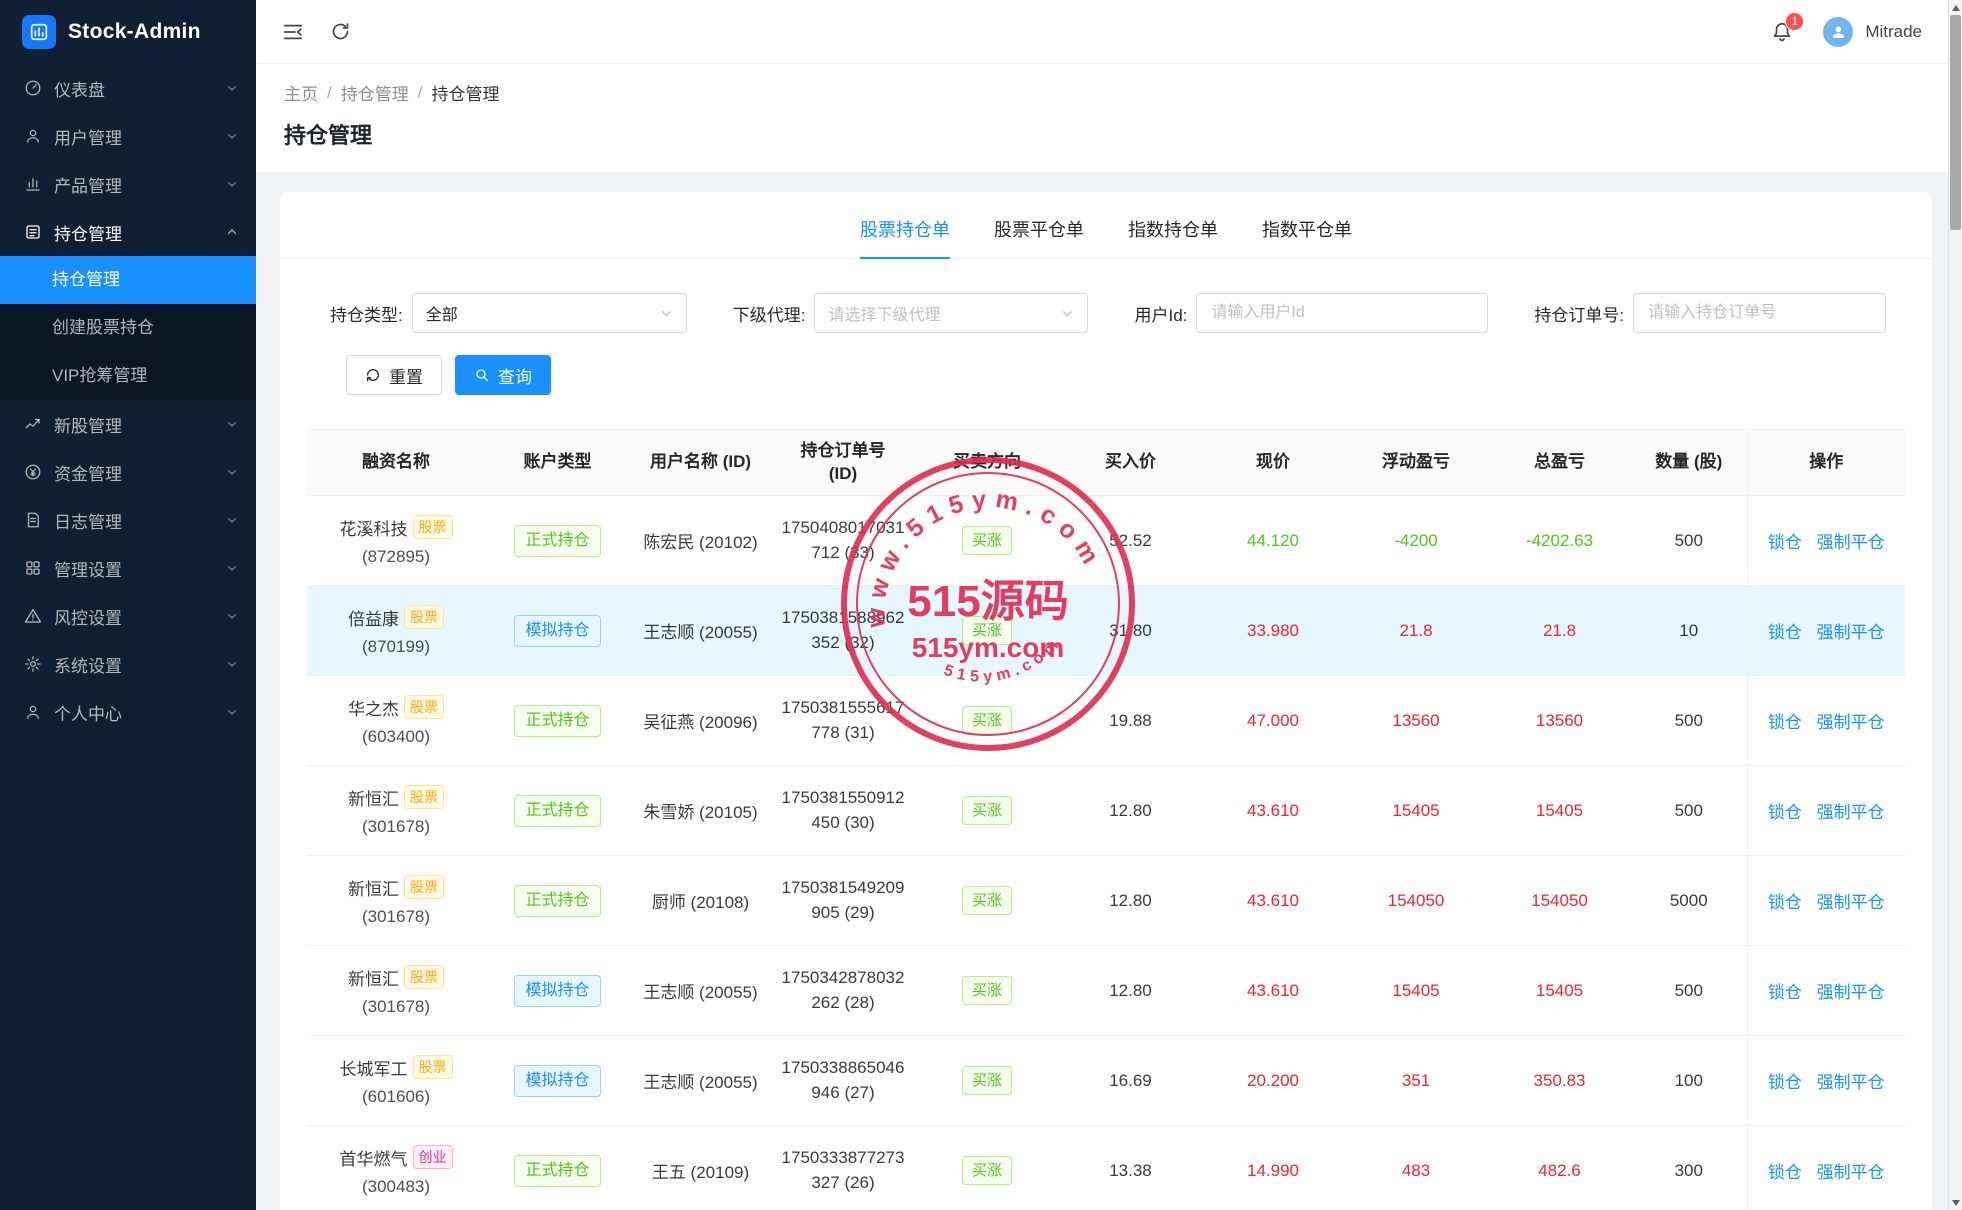 Image resolution: width=1962 pixels, height=1210 pixels. Describe the element at coordinates (128, 424) in the screenshot. I see `sidebar-item-new-stocks: 新股管理` at that location.